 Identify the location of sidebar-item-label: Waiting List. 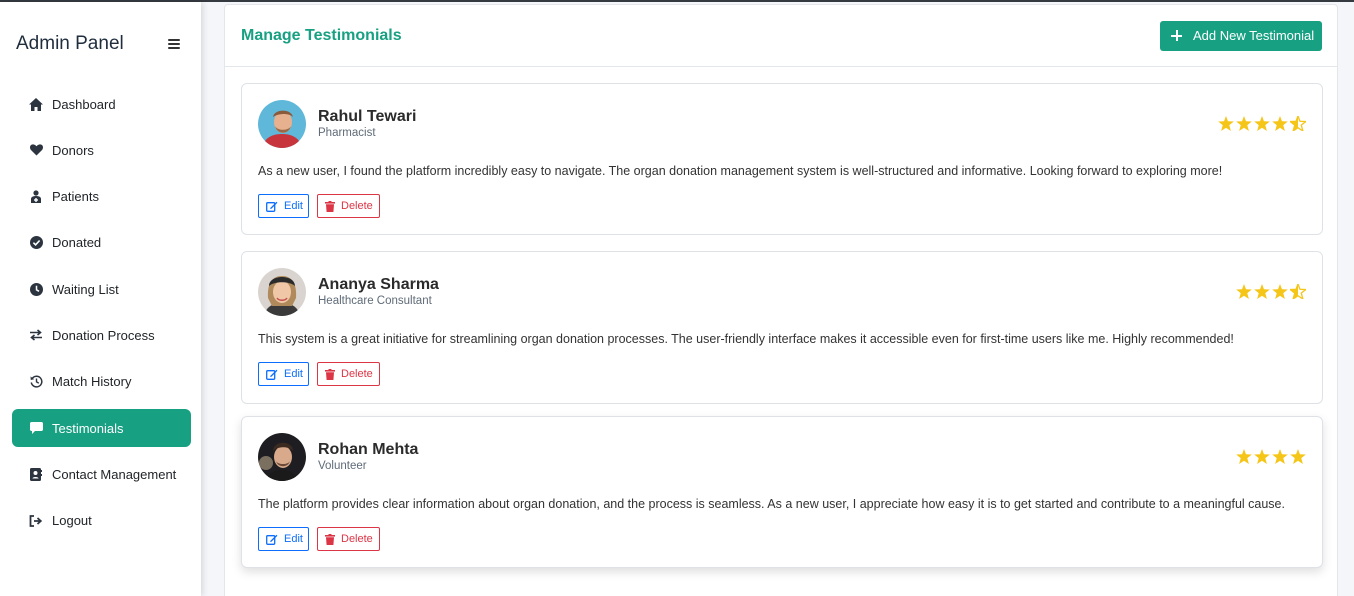
(85, 289).